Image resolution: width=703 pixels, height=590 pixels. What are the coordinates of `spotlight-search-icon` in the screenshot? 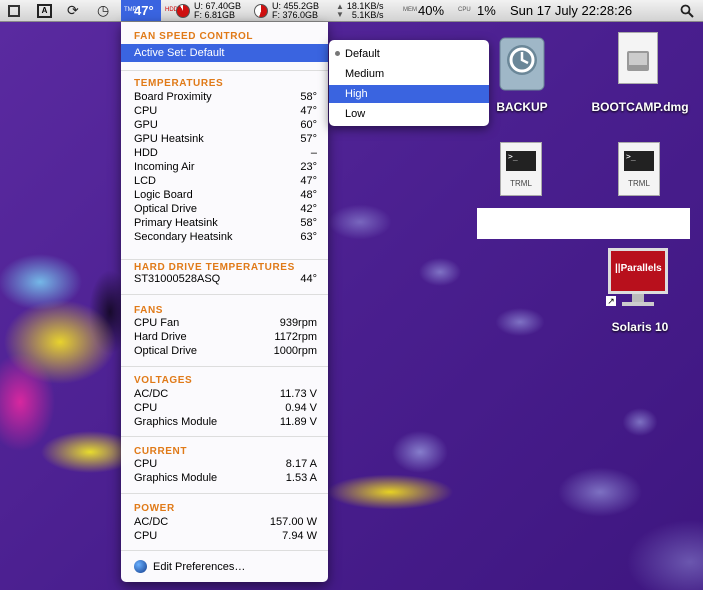 It's located at (687, 10).